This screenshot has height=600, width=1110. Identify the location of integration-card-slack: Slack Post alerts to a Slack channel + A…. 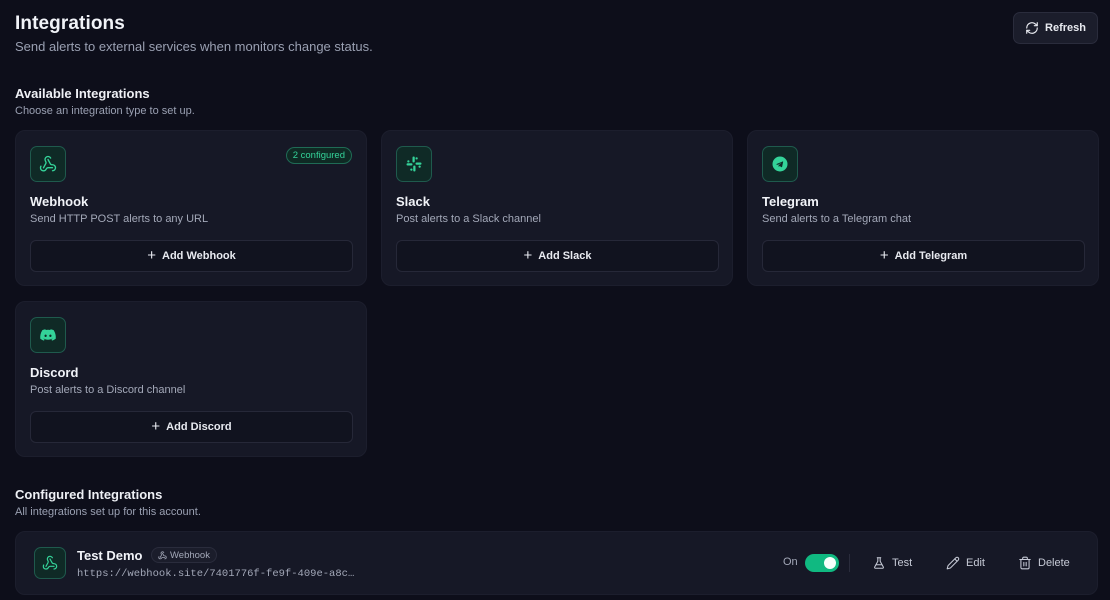
(557, 208).